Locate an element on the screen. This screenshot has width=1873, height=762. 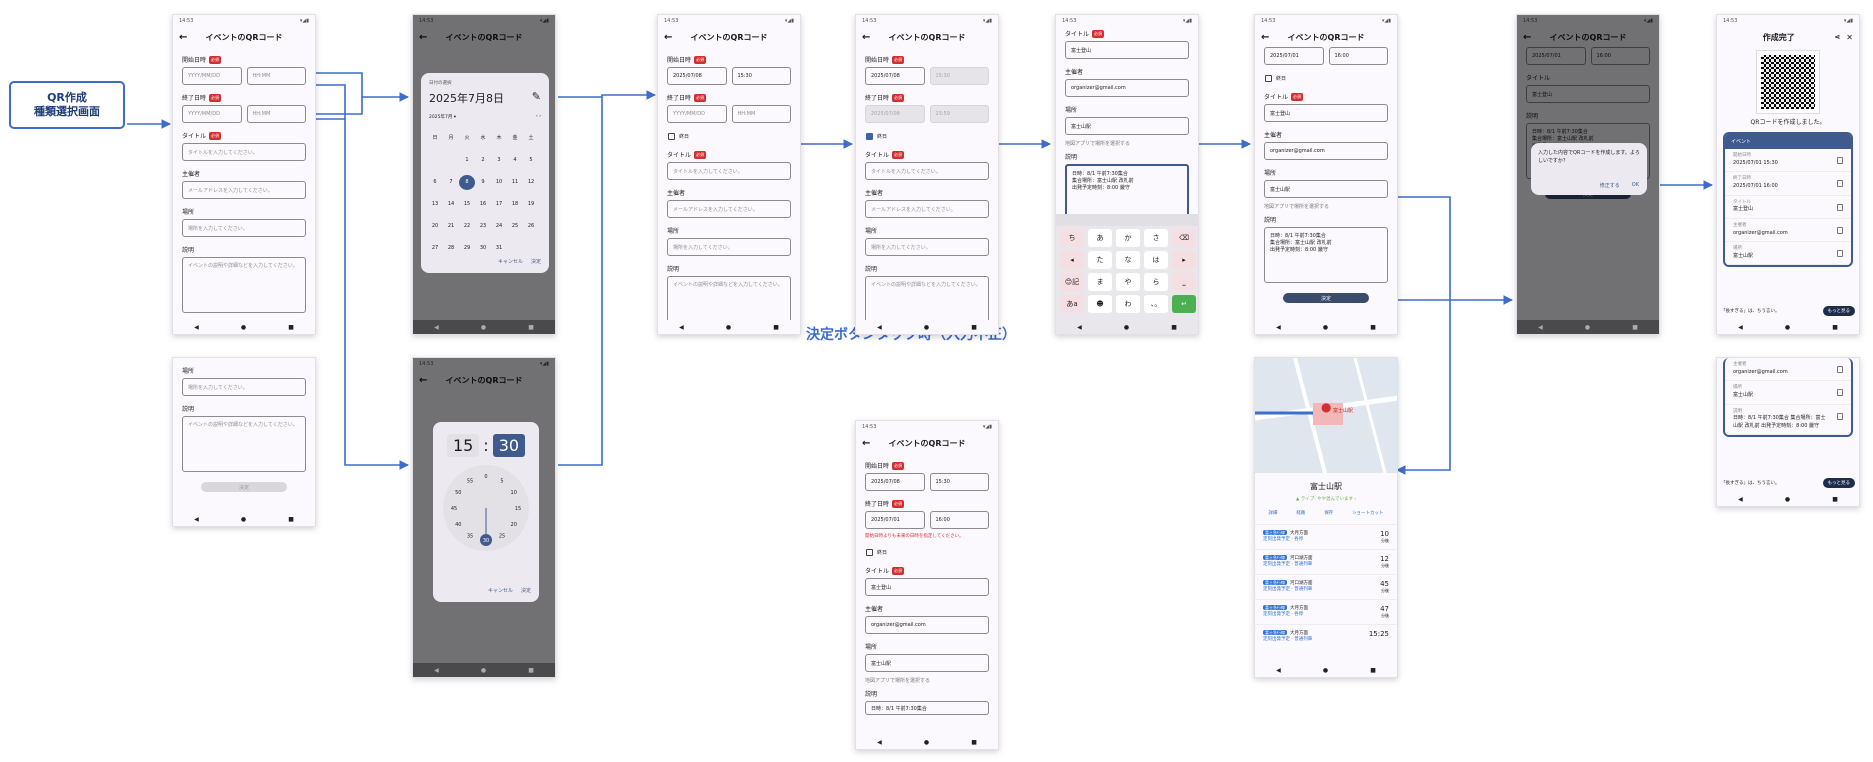
keyboard-key: ら is located at coordinates (1156, 282).